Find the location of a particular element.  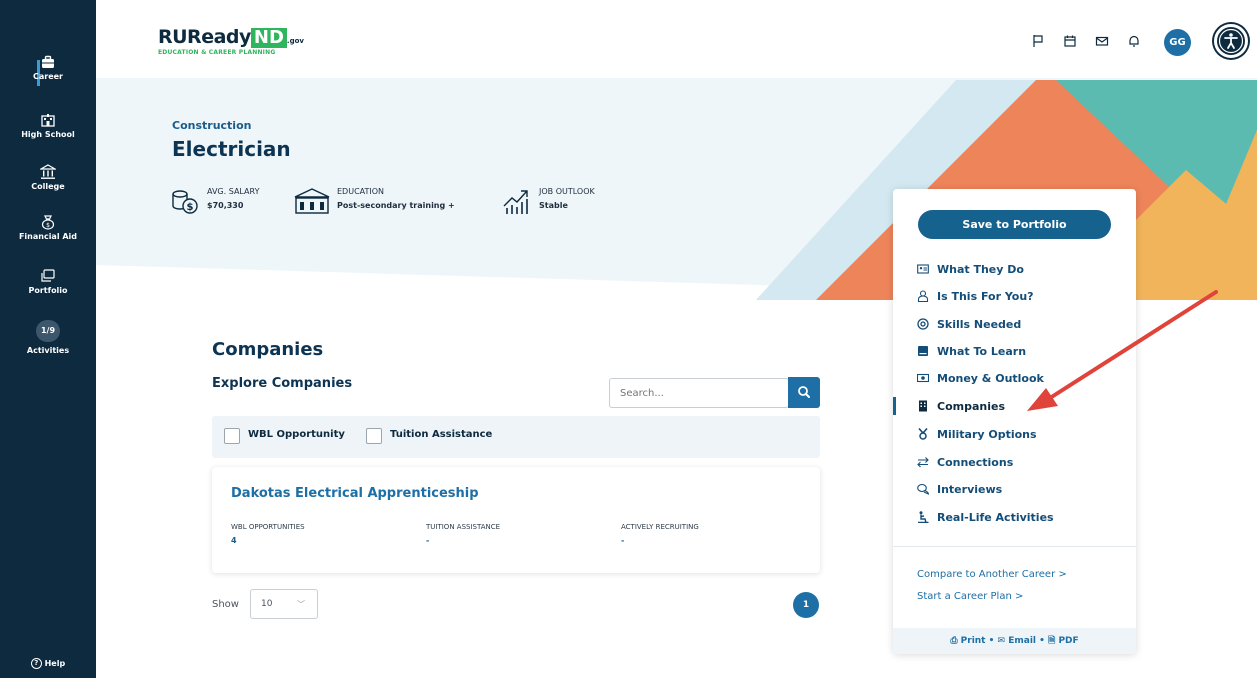

sidebar-item-college: College is located at coordinates (48, 177).